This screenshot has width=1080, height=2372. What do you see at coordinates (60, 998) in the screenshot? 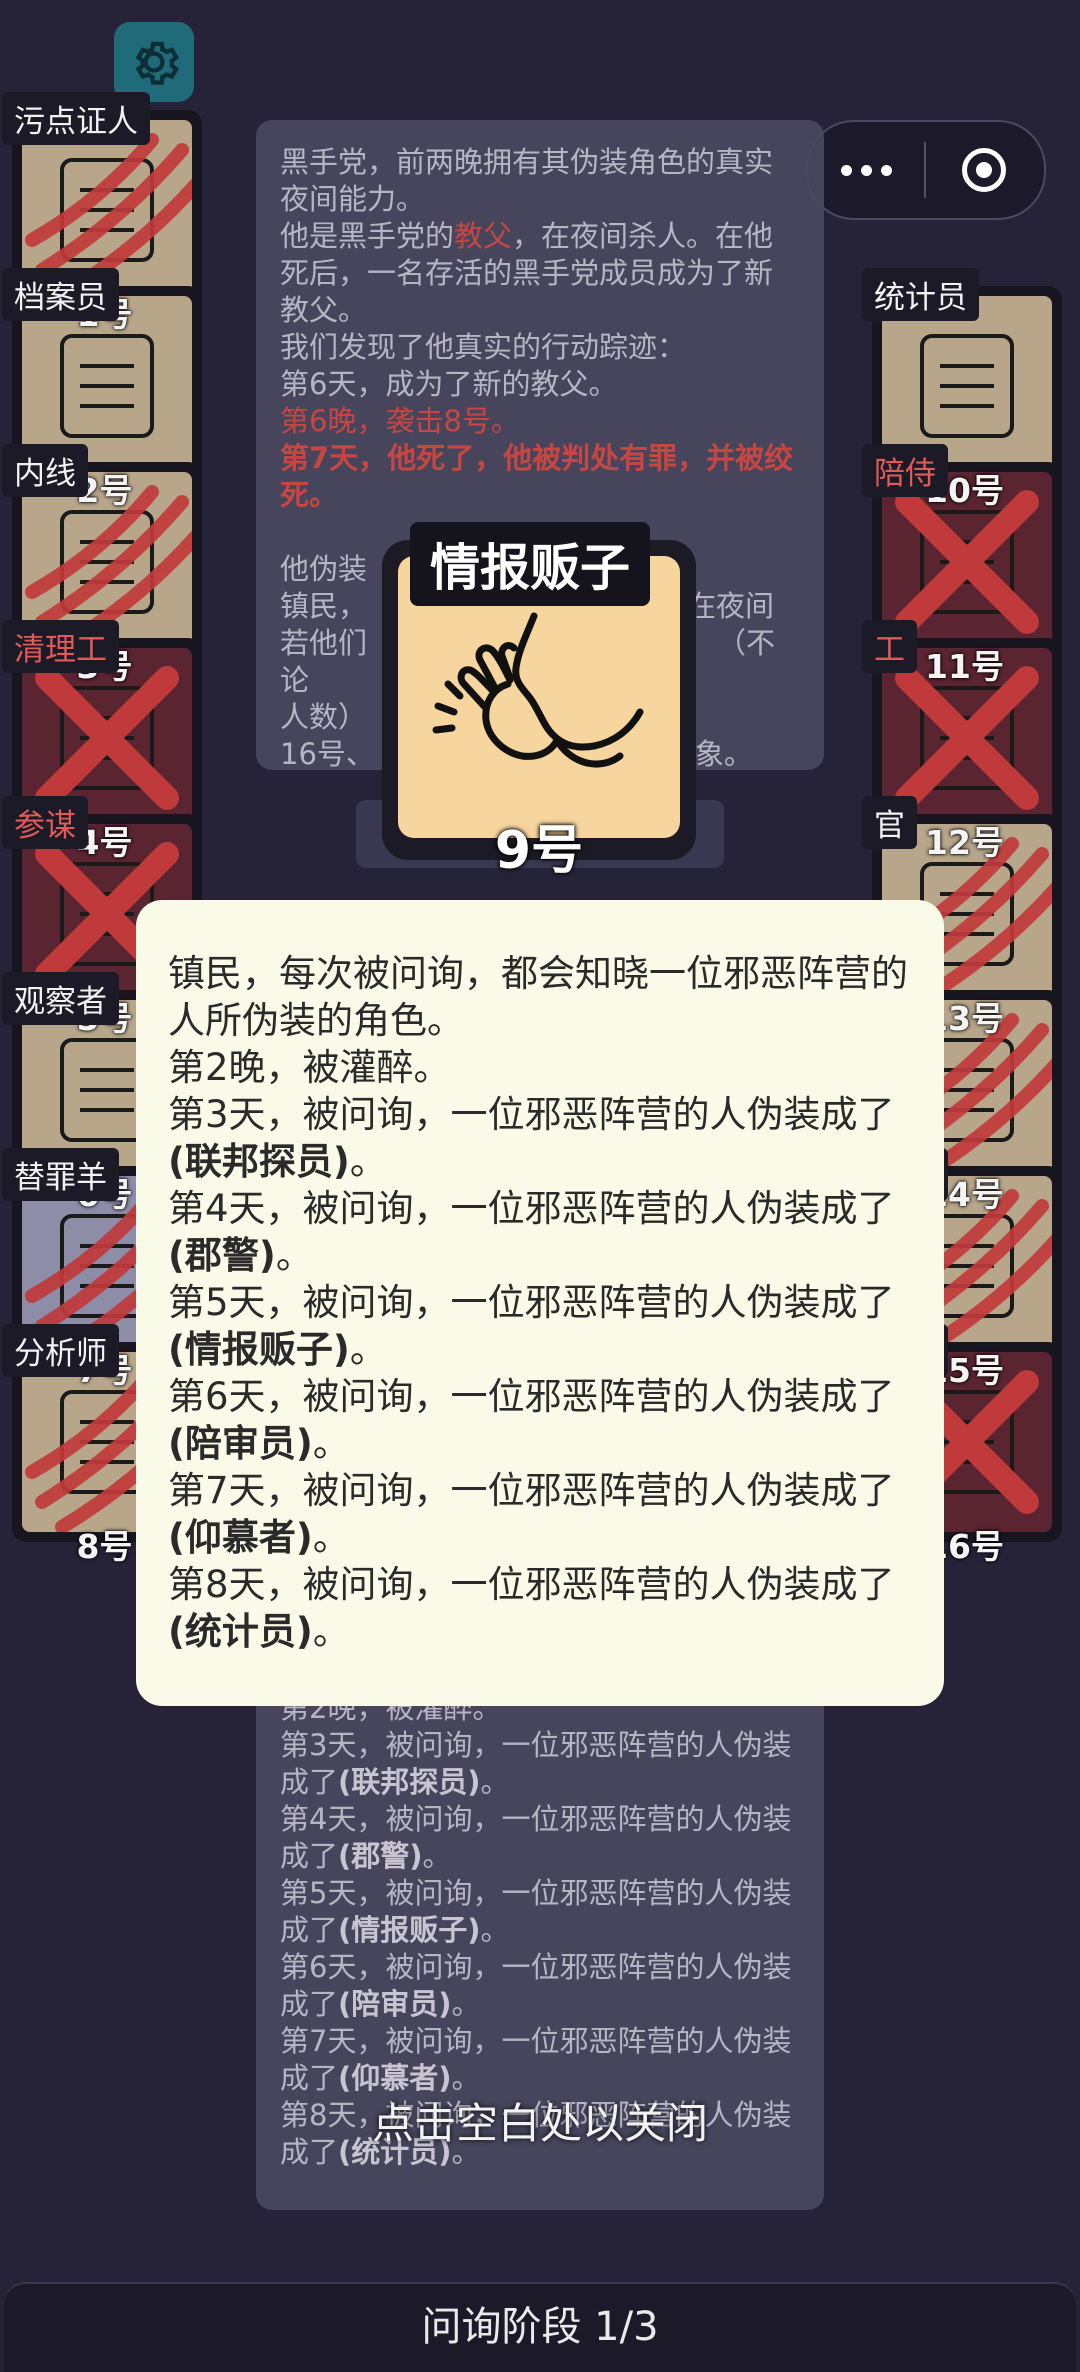
I see `player-role-label: 观察者` at bounding box center [60, 998].